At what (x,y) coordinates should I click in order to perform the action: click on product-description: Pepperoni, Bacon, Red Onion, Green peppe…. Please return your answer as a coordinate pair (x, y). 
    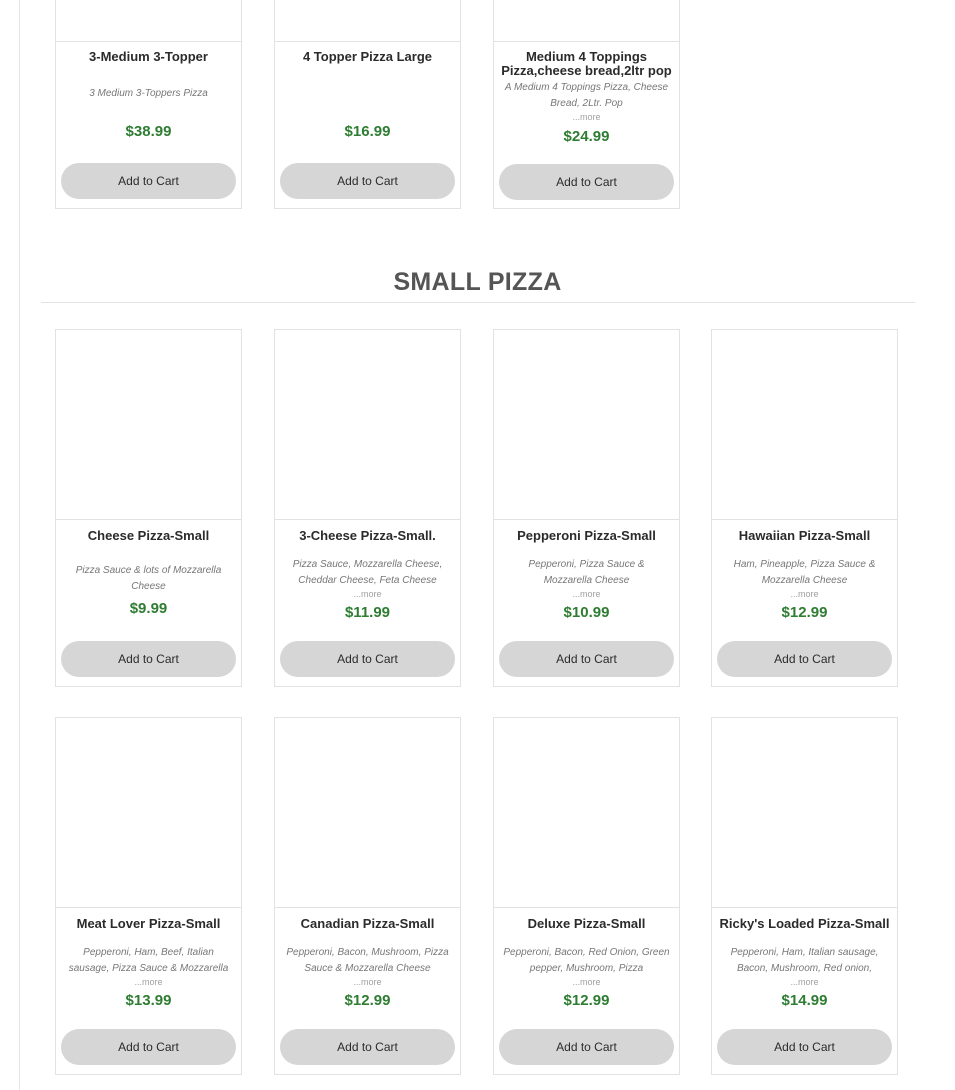
    Looking at the image, I should click on (586, 960).